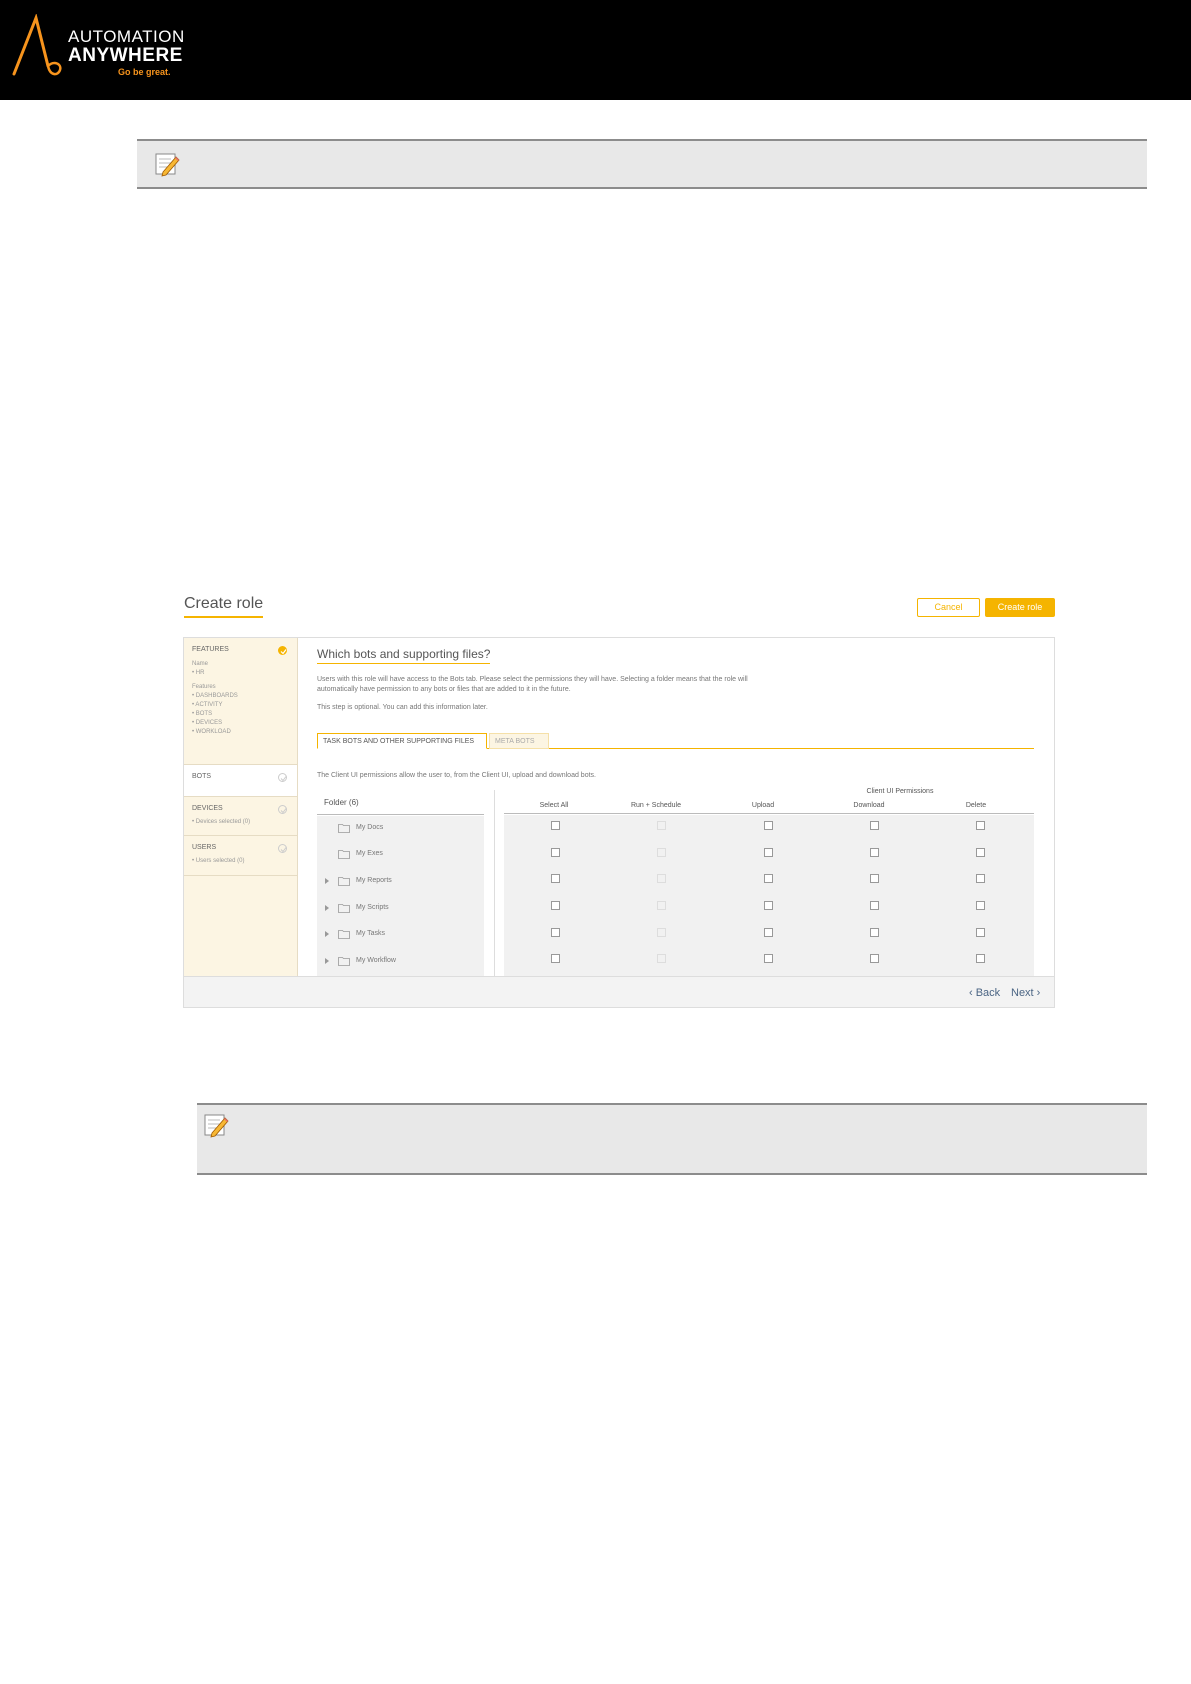 The width and height of the screenshot is (1191, 1684). Describe the element at coordinates (210, 649) in the screenshot. I see `sidebar-item-label: FEATURES` at that location.